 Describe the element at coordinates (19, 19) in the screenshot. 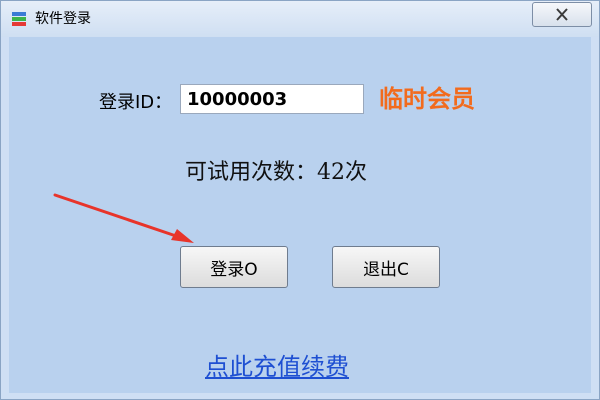

I see `app-logo-icon` at that location.